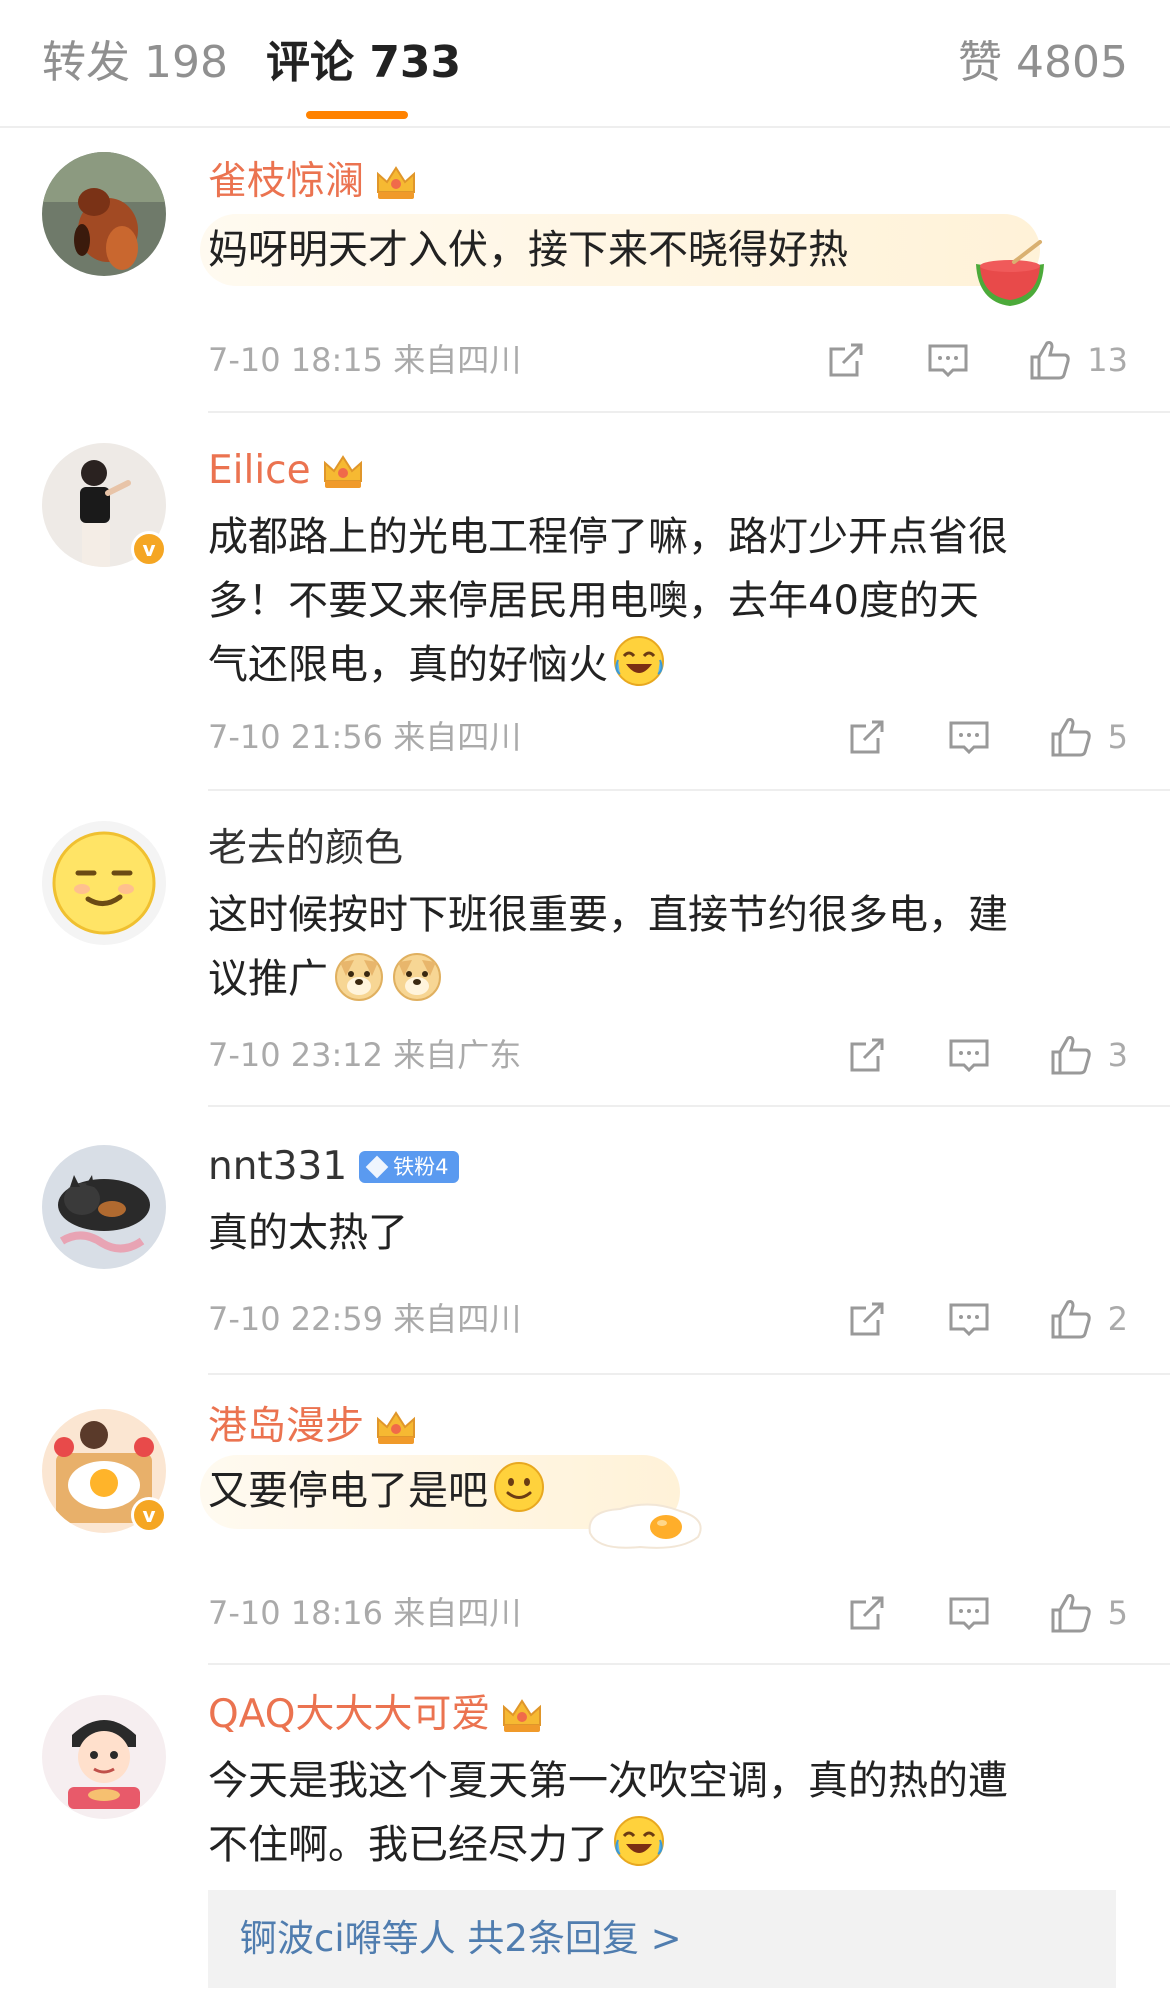 The image size is (1170, 2015). What do you see at coordinates (365, 737) in the screenshot?
I see `comment-meta: 7-10 21:56 来自四川` at bounding box center [365, 737].